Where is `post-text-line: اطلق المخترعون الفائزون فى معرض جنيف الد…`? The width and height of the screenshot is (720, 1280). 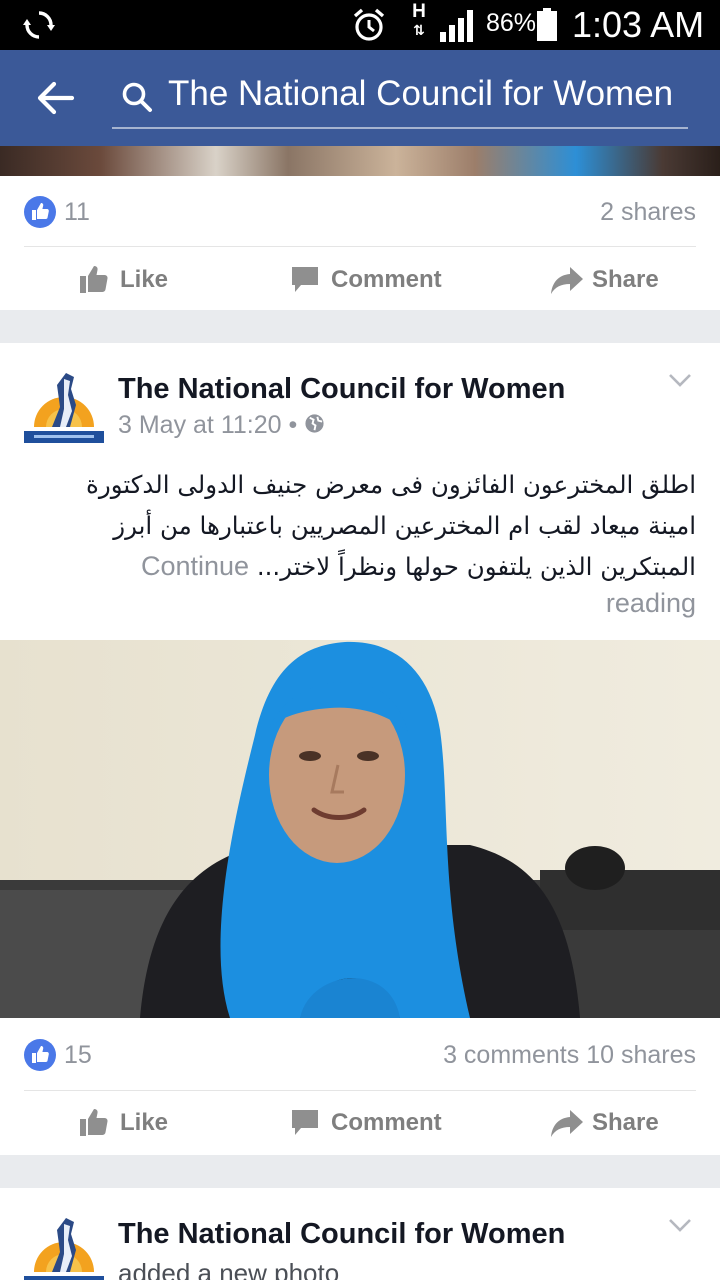 post-text-line: اطلق المخترعون الفائزون فى معرض جنيف الد… is located at coordinates (391, 484).